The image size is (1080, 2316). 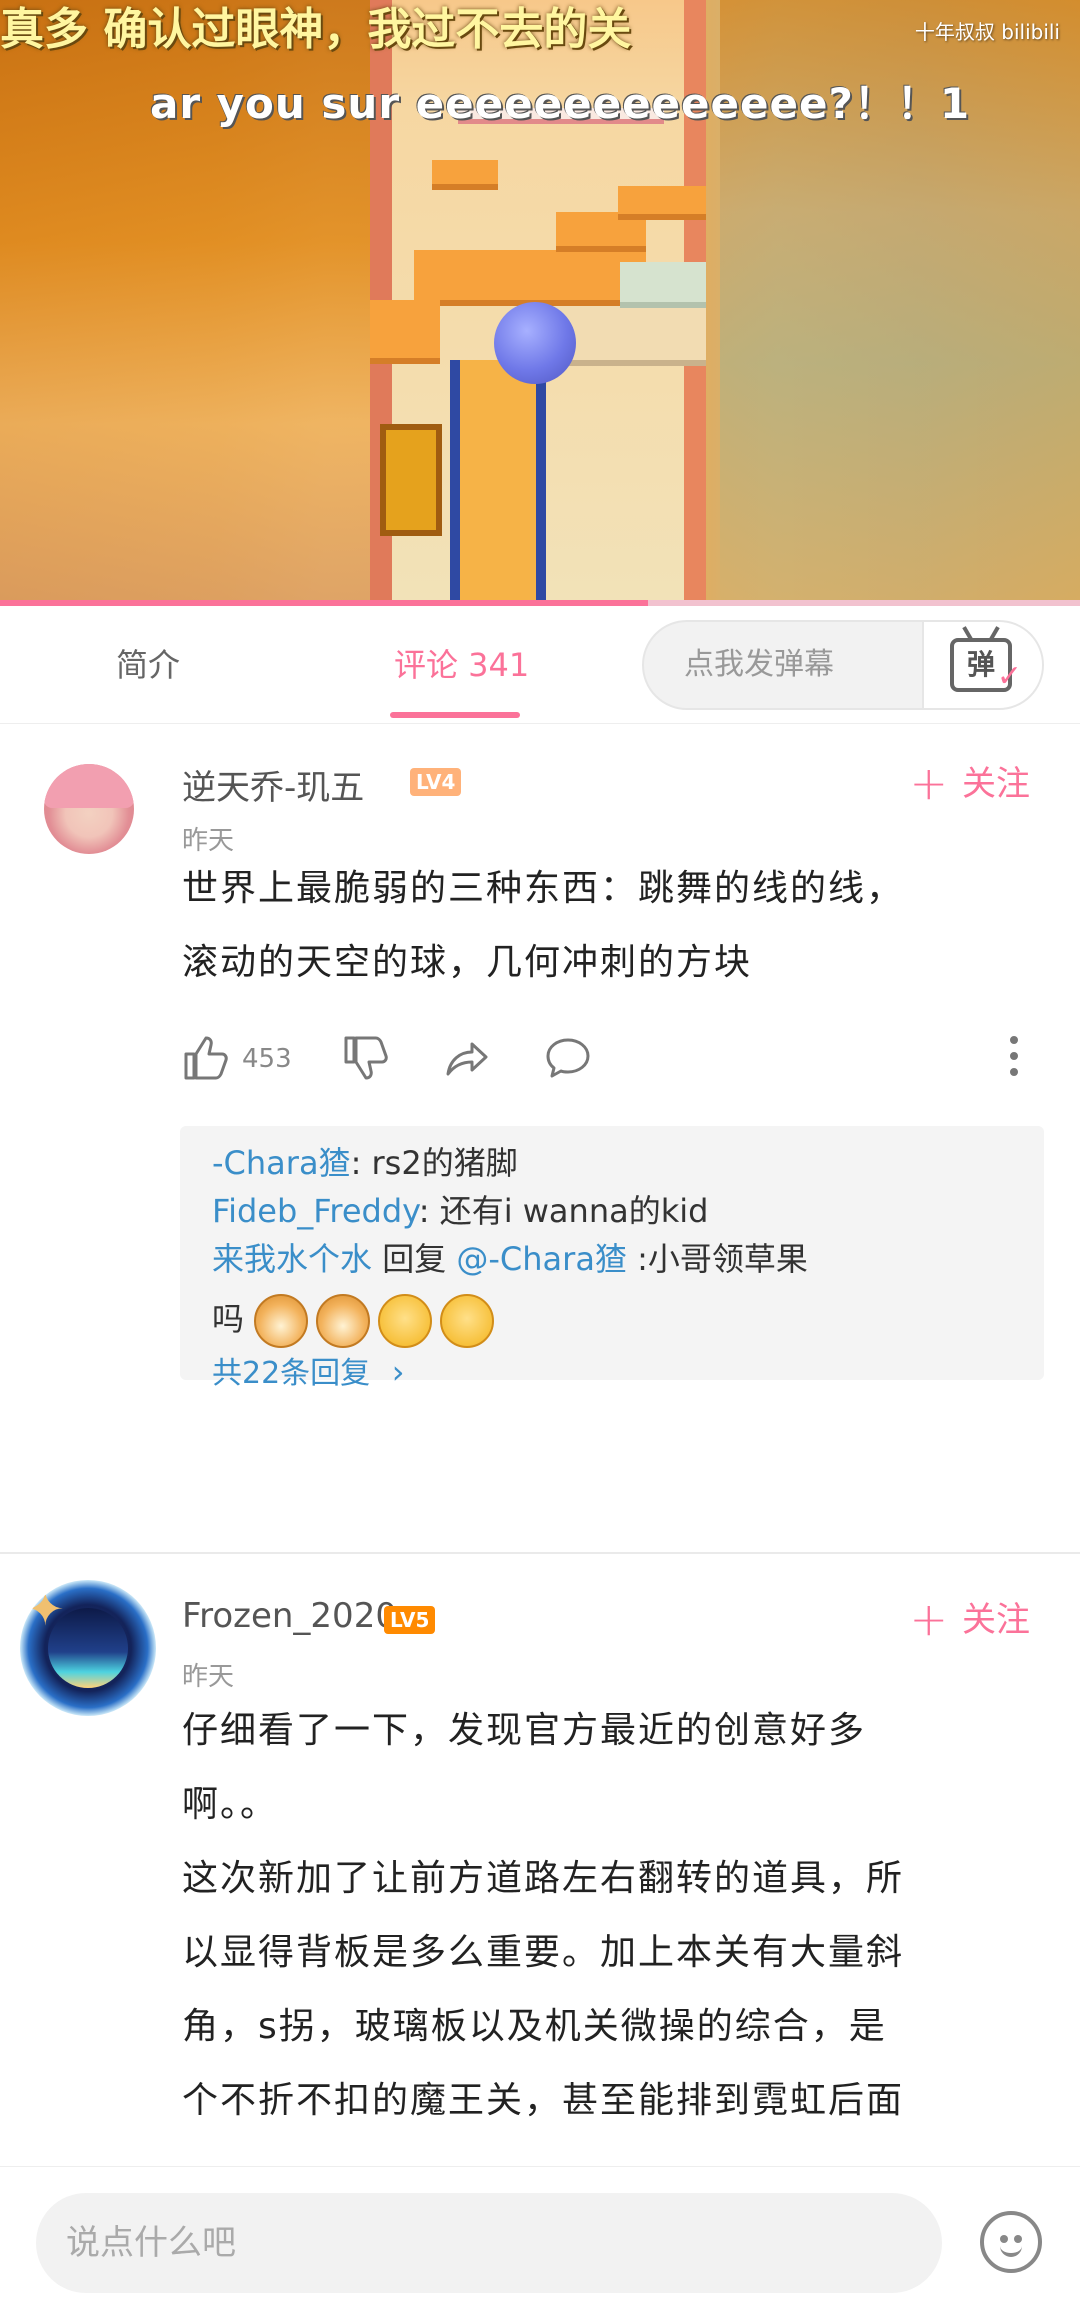 What do you see at coordinates (540, 665) in the screenshot?
I see `tab-bar: 简介 评论 341 点我发弹幕 弹 ✓` at bounding box center [540, 665].